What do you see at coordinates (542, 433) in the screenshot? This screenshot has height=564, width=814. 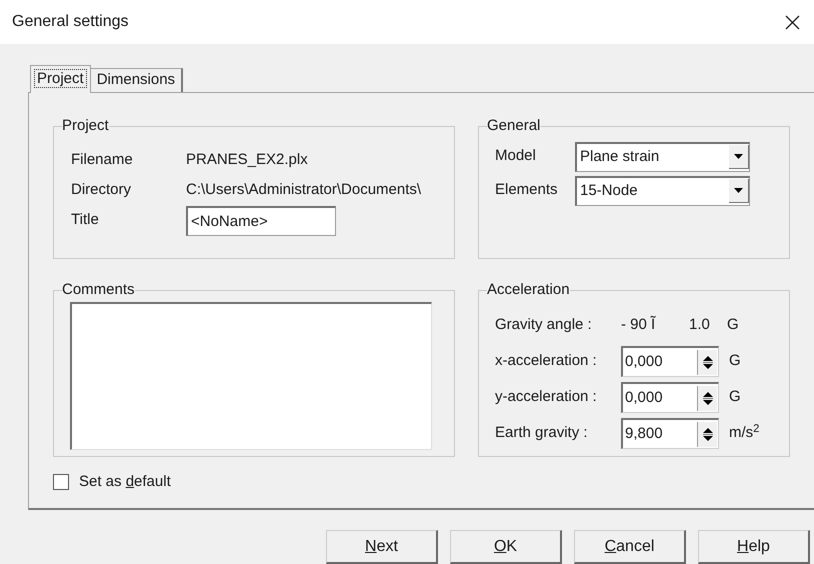 I see `field-label: Earth gravity :` at bounding box center [542, 433].